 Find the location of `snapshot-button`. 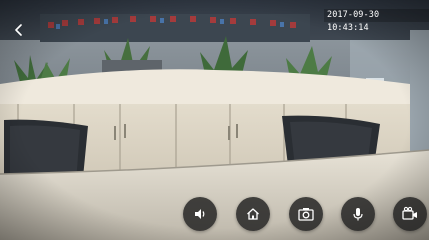

snapshot-button is located at coordinates (306, 214).